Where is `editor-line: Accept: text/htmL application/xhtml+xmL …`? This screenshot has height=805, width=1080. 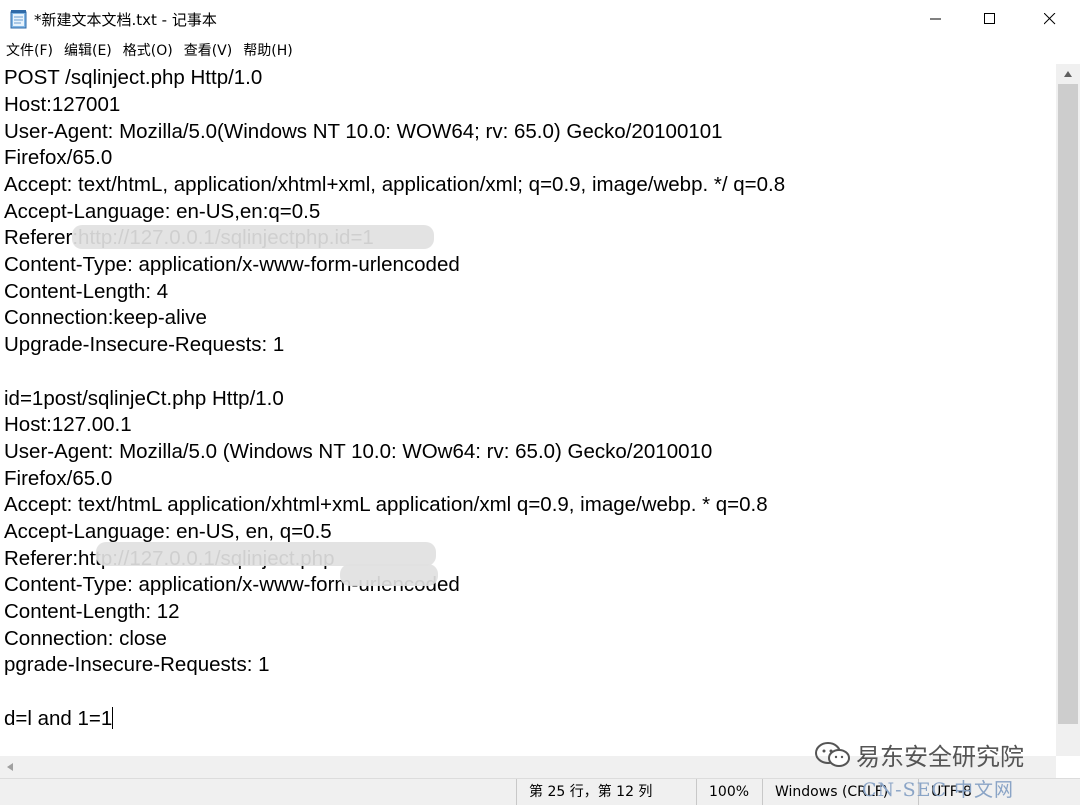 editor-line: Accept: text/htmL application/xhtml+xmL … is located at coordinates (386, 504).